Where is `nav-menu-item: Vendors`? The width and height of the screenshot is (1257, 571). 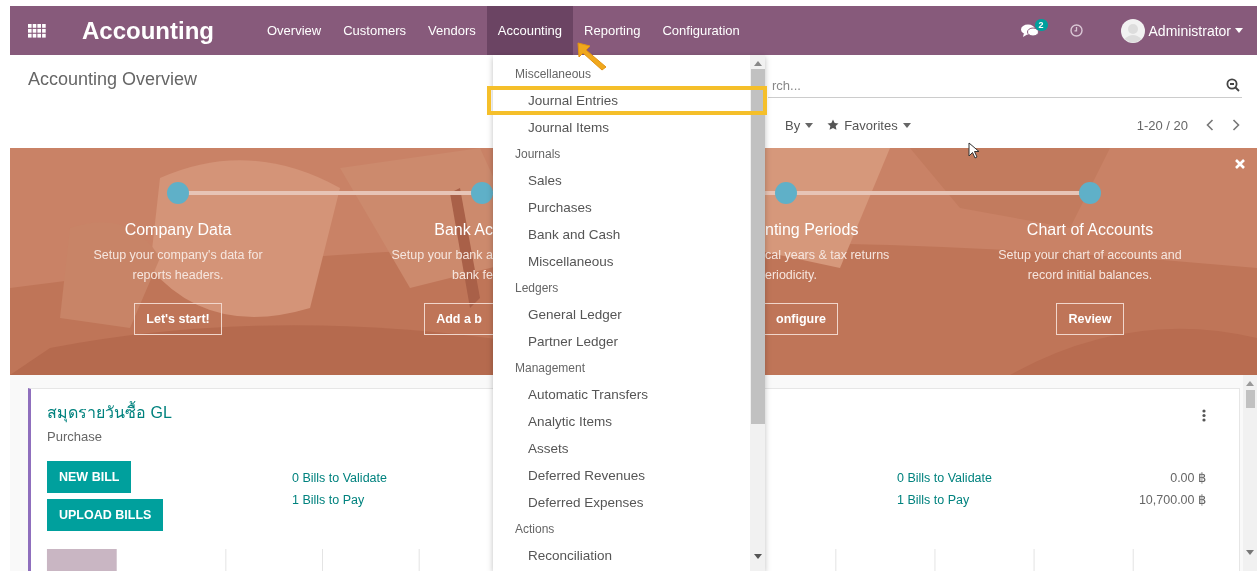
nav-menu-item: Vendors is located at coordinates (452, 30).